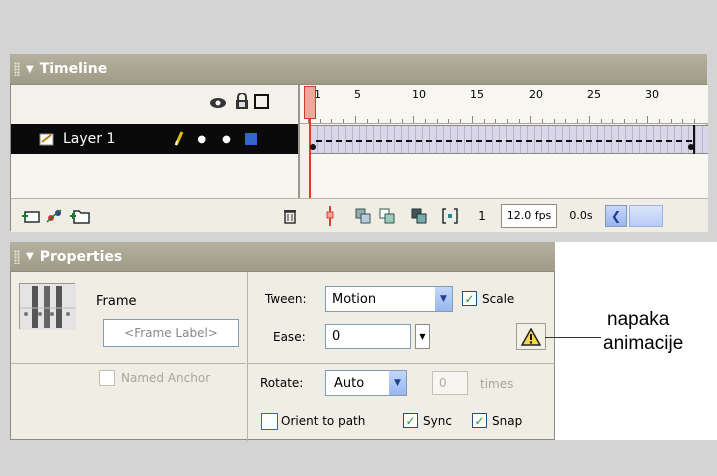 The image size is (717, 476). What do you see at coordinates (507, 421) in the screenshot?
I see `snap-label: Snap` at bounding box center [507, 421].